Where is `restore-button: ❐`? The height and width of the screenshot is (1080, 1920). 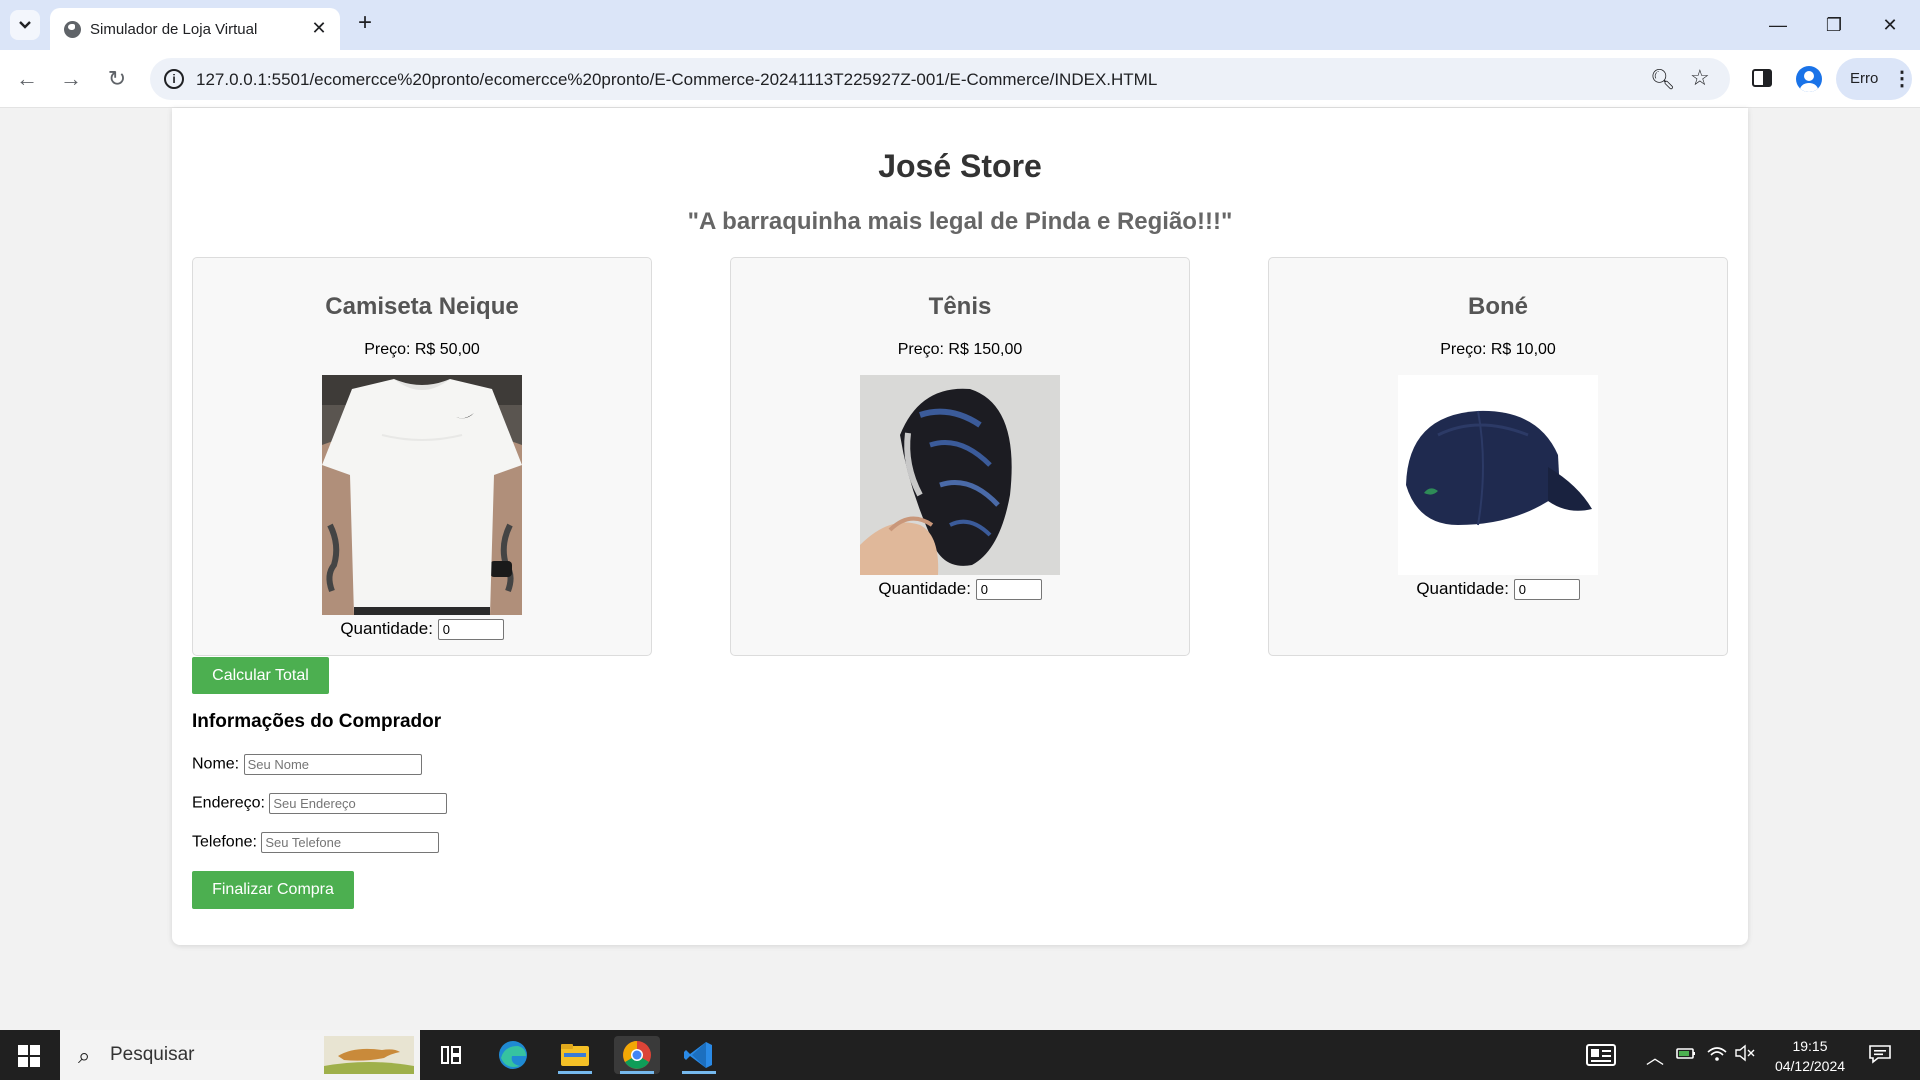
restore-button: ❐ is located at coordinates (1834, 25).